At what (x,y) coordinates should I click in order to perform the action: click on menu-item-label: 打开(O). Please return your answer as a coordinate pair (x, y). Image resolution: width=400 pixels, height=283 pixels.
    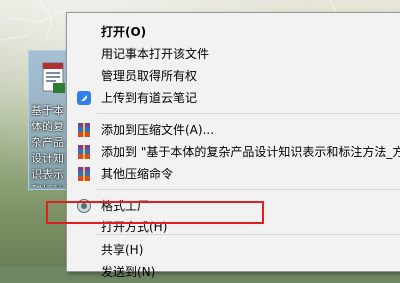
    Looking at the image, I should click on (124, 32).